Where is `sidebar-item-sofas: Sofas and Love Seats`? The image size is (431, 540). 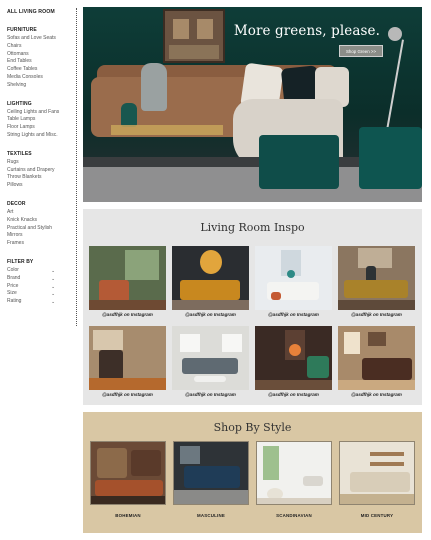
sidebar-item-sofas: Sofas and Love Seats is located at coordinates (41, 39).